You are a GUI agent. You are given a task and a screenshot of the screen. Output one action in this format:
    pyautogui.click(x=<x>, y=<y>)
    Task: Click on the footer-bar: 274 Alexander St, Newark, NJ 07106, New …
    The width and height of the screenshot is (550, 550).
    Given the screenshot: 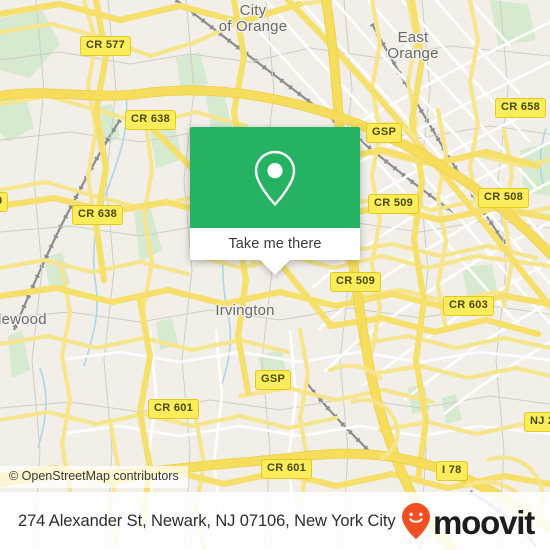 What is the action you would take?
    pyautogui.click(x=275, y=521)
    